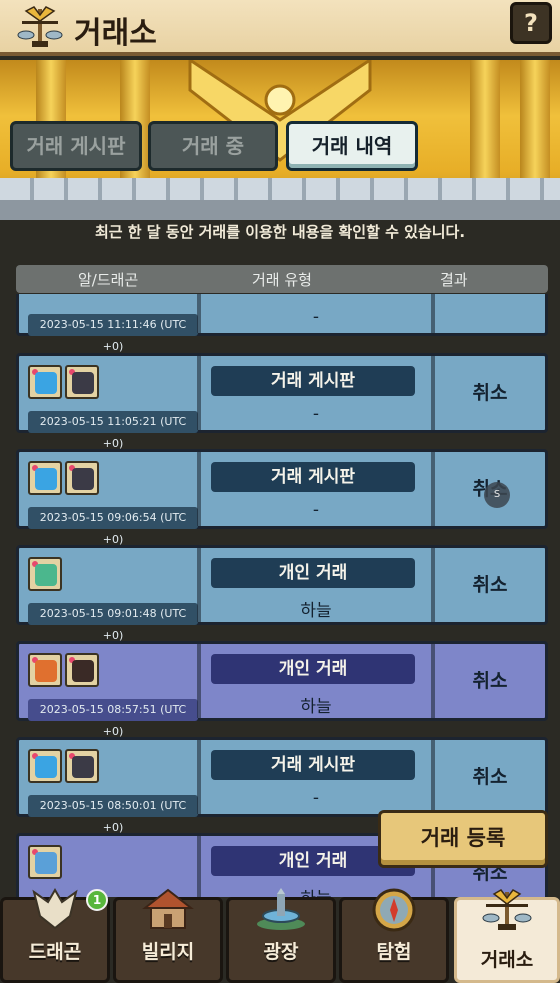 Image resolution: width=560 pixels, height=983 pixels. Describe the element at coordinates (394, 952) in the screenshot. I see `nav-label: 탐험` at that location.